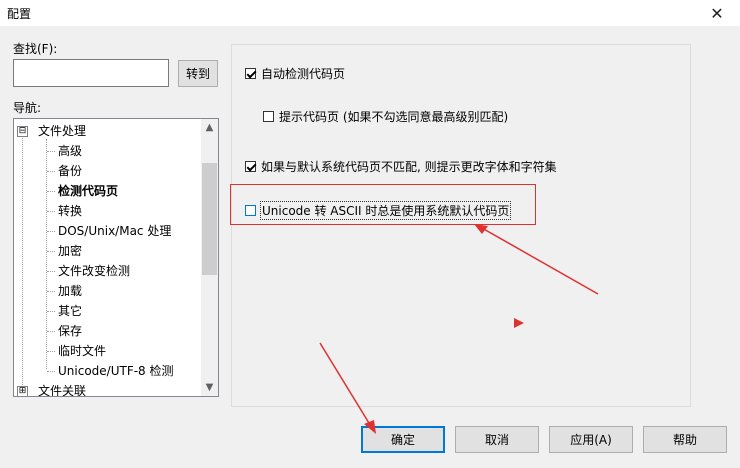 The width and height of the screenshot is (740, 468). I want to click on arrow-line-lower, so click(346, 385).